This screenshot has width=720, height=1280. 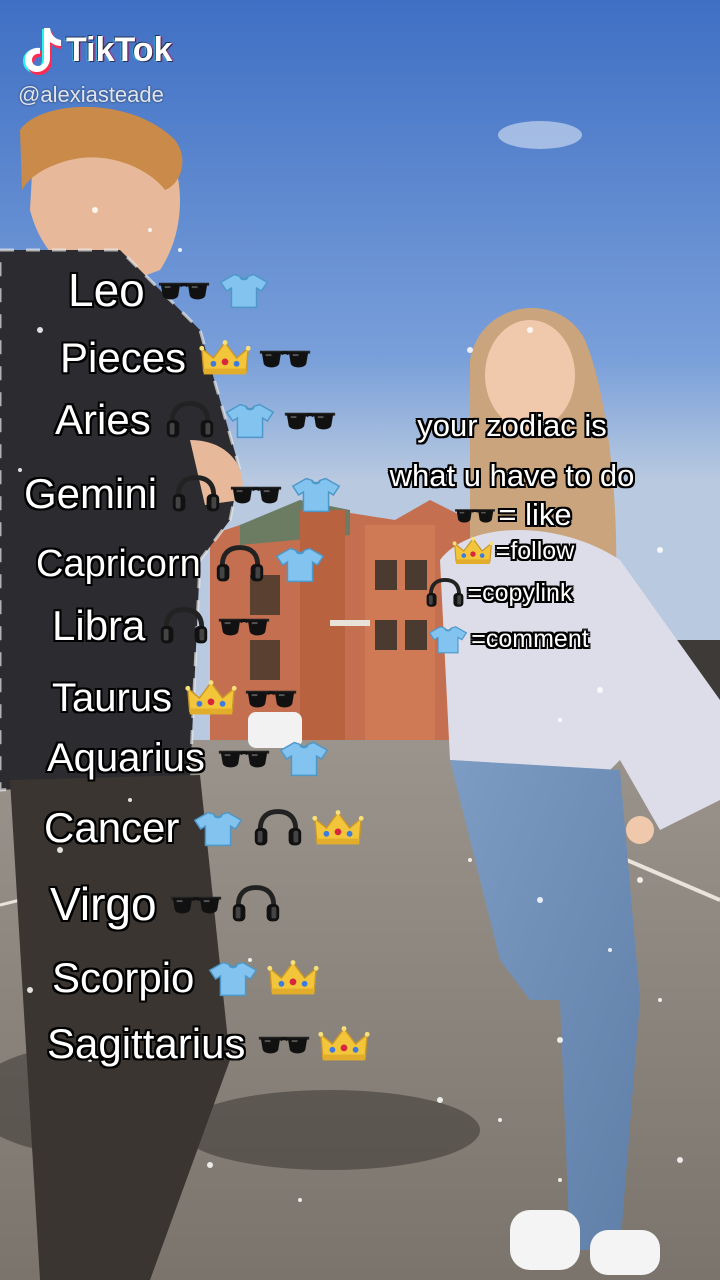 What do you see at coordinates (99, 625) in the screenshot?
I see `zodiac-sign-label: Libra` at bounding box center [99, 625].